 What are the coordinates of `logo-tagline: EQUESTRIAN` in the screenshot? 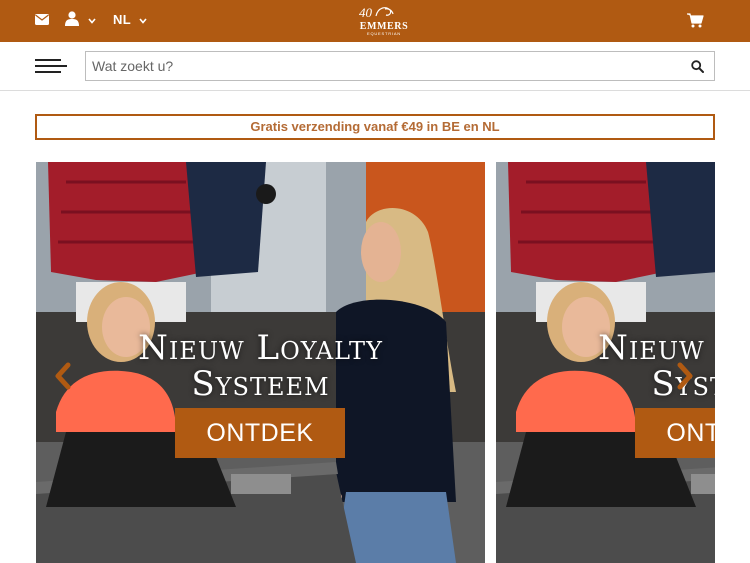 It's located at (384, 33).